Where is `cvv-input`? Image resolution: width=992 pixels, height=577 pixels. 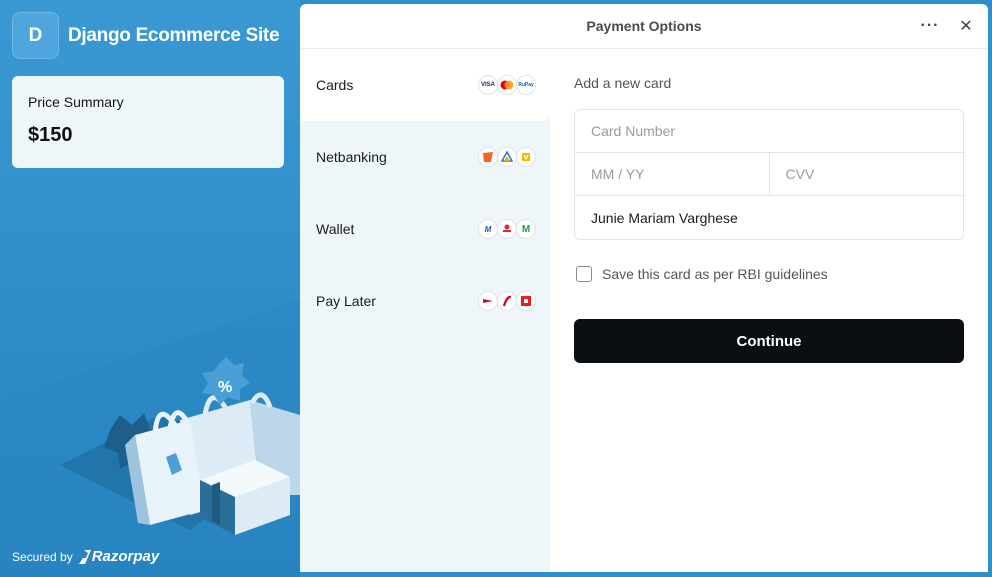 cvv-input is located at coordinates (866, 174).